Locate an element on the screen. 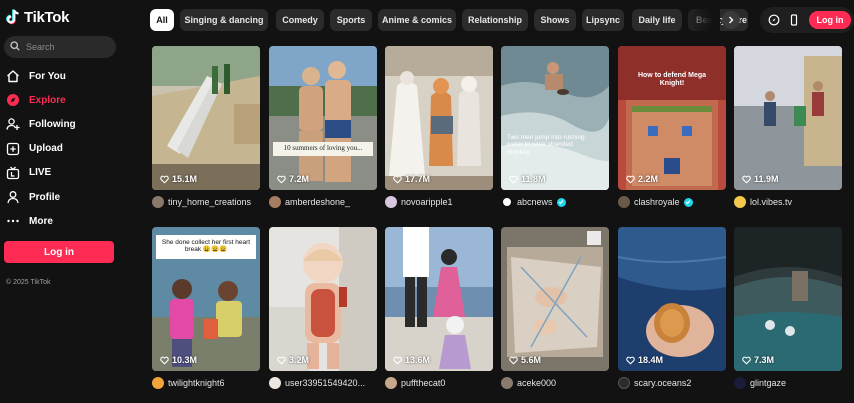  author-name: glintgaze is located at coordinates (768, 383).